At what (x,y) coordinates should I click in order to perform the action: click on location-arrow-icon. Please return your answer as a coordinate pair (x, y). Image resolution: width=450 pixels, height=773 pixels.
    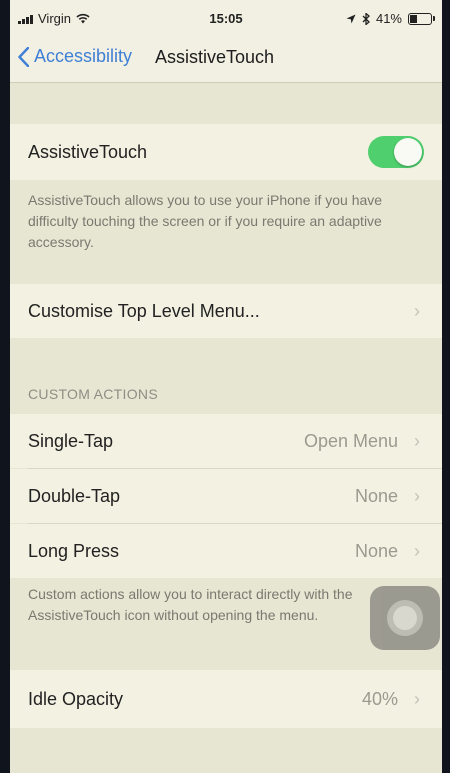
    Looking at the image, I should click on (351, 18).